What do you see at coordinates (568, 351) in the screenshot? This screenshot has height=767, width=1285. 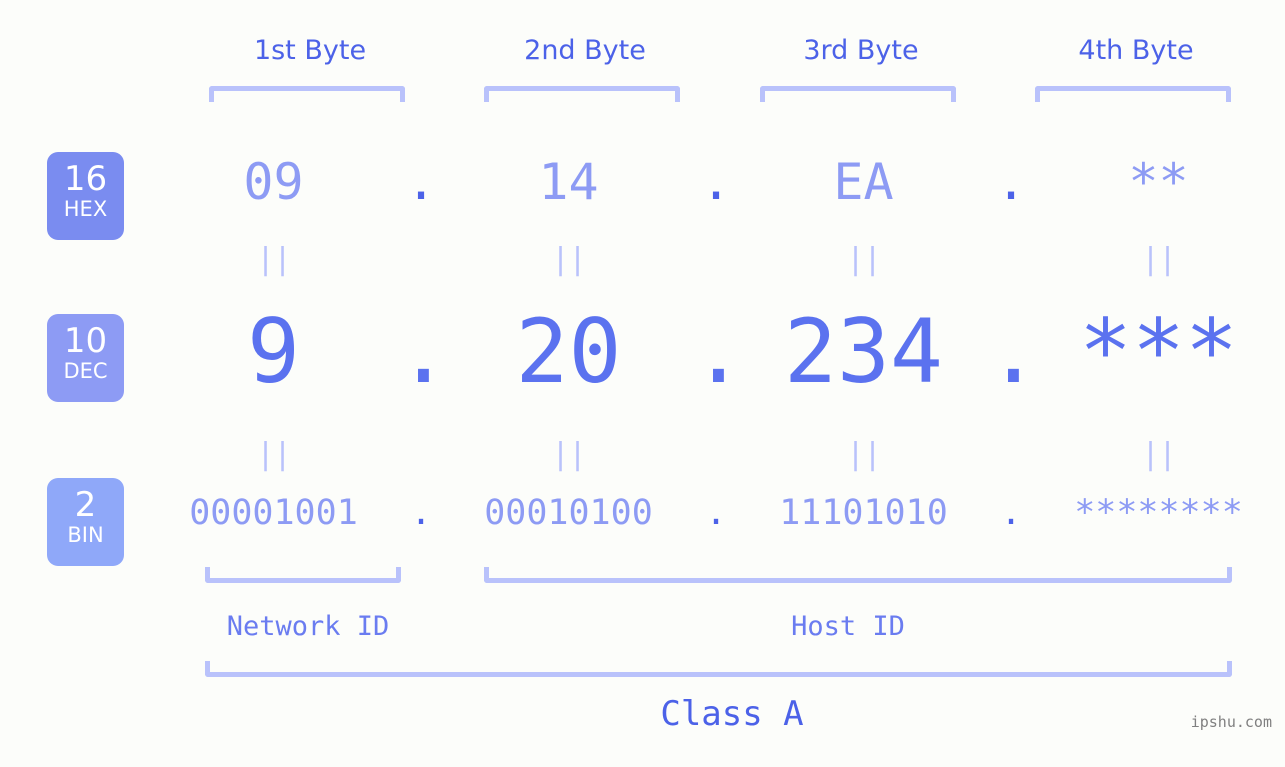 I see `dec-byte-2: 20` at bounding box center [568, 351].